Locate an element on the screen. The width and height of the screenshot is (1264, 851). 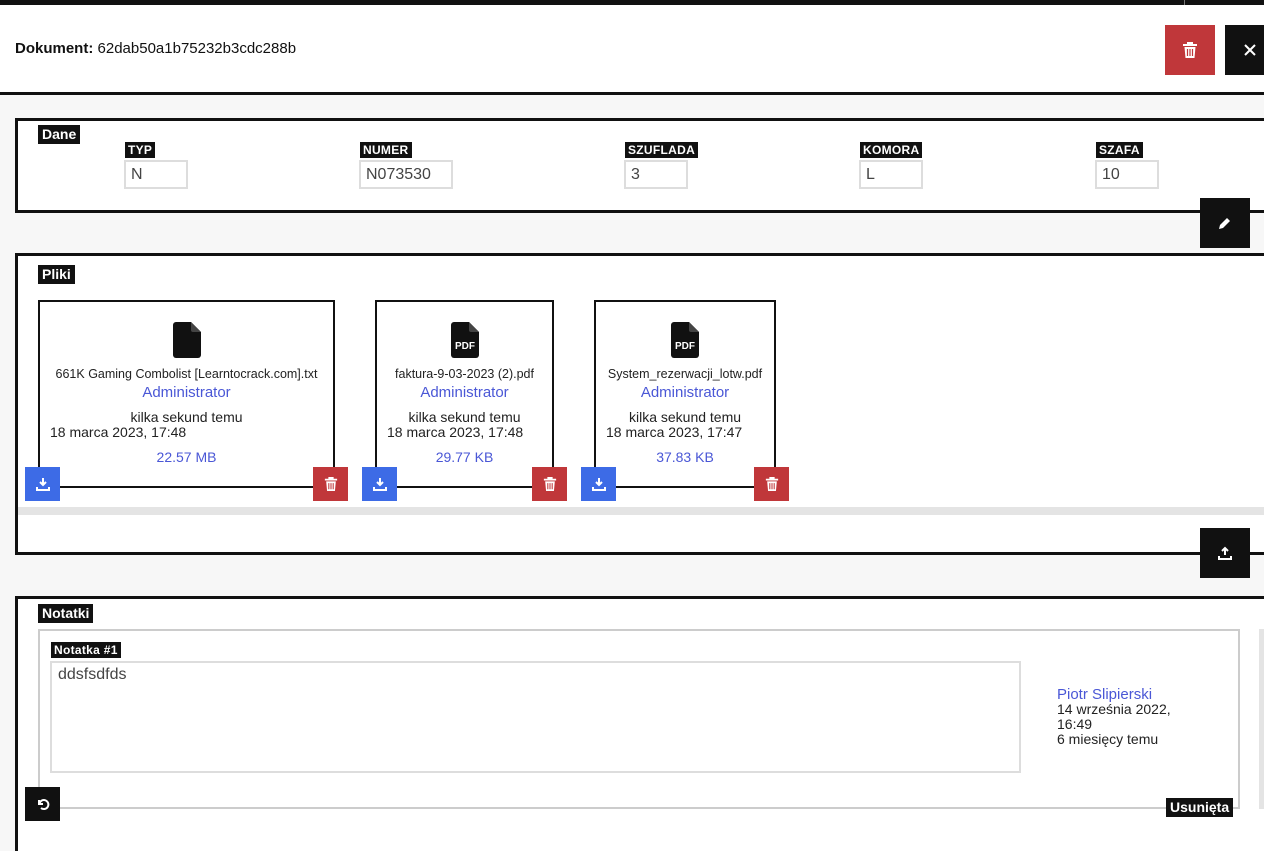
note-status-badge: Usunięta is located at coordinates (1200, 807).